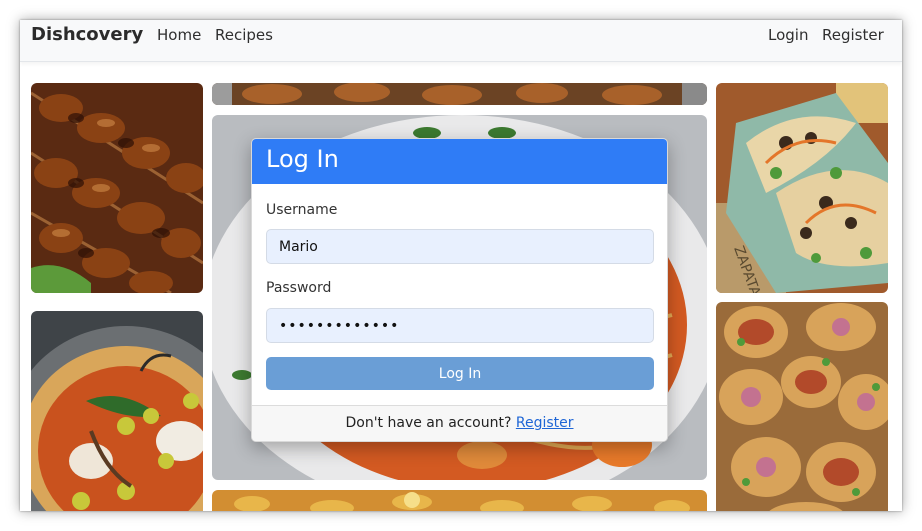  I want to click on username-input, so click(460, 246).